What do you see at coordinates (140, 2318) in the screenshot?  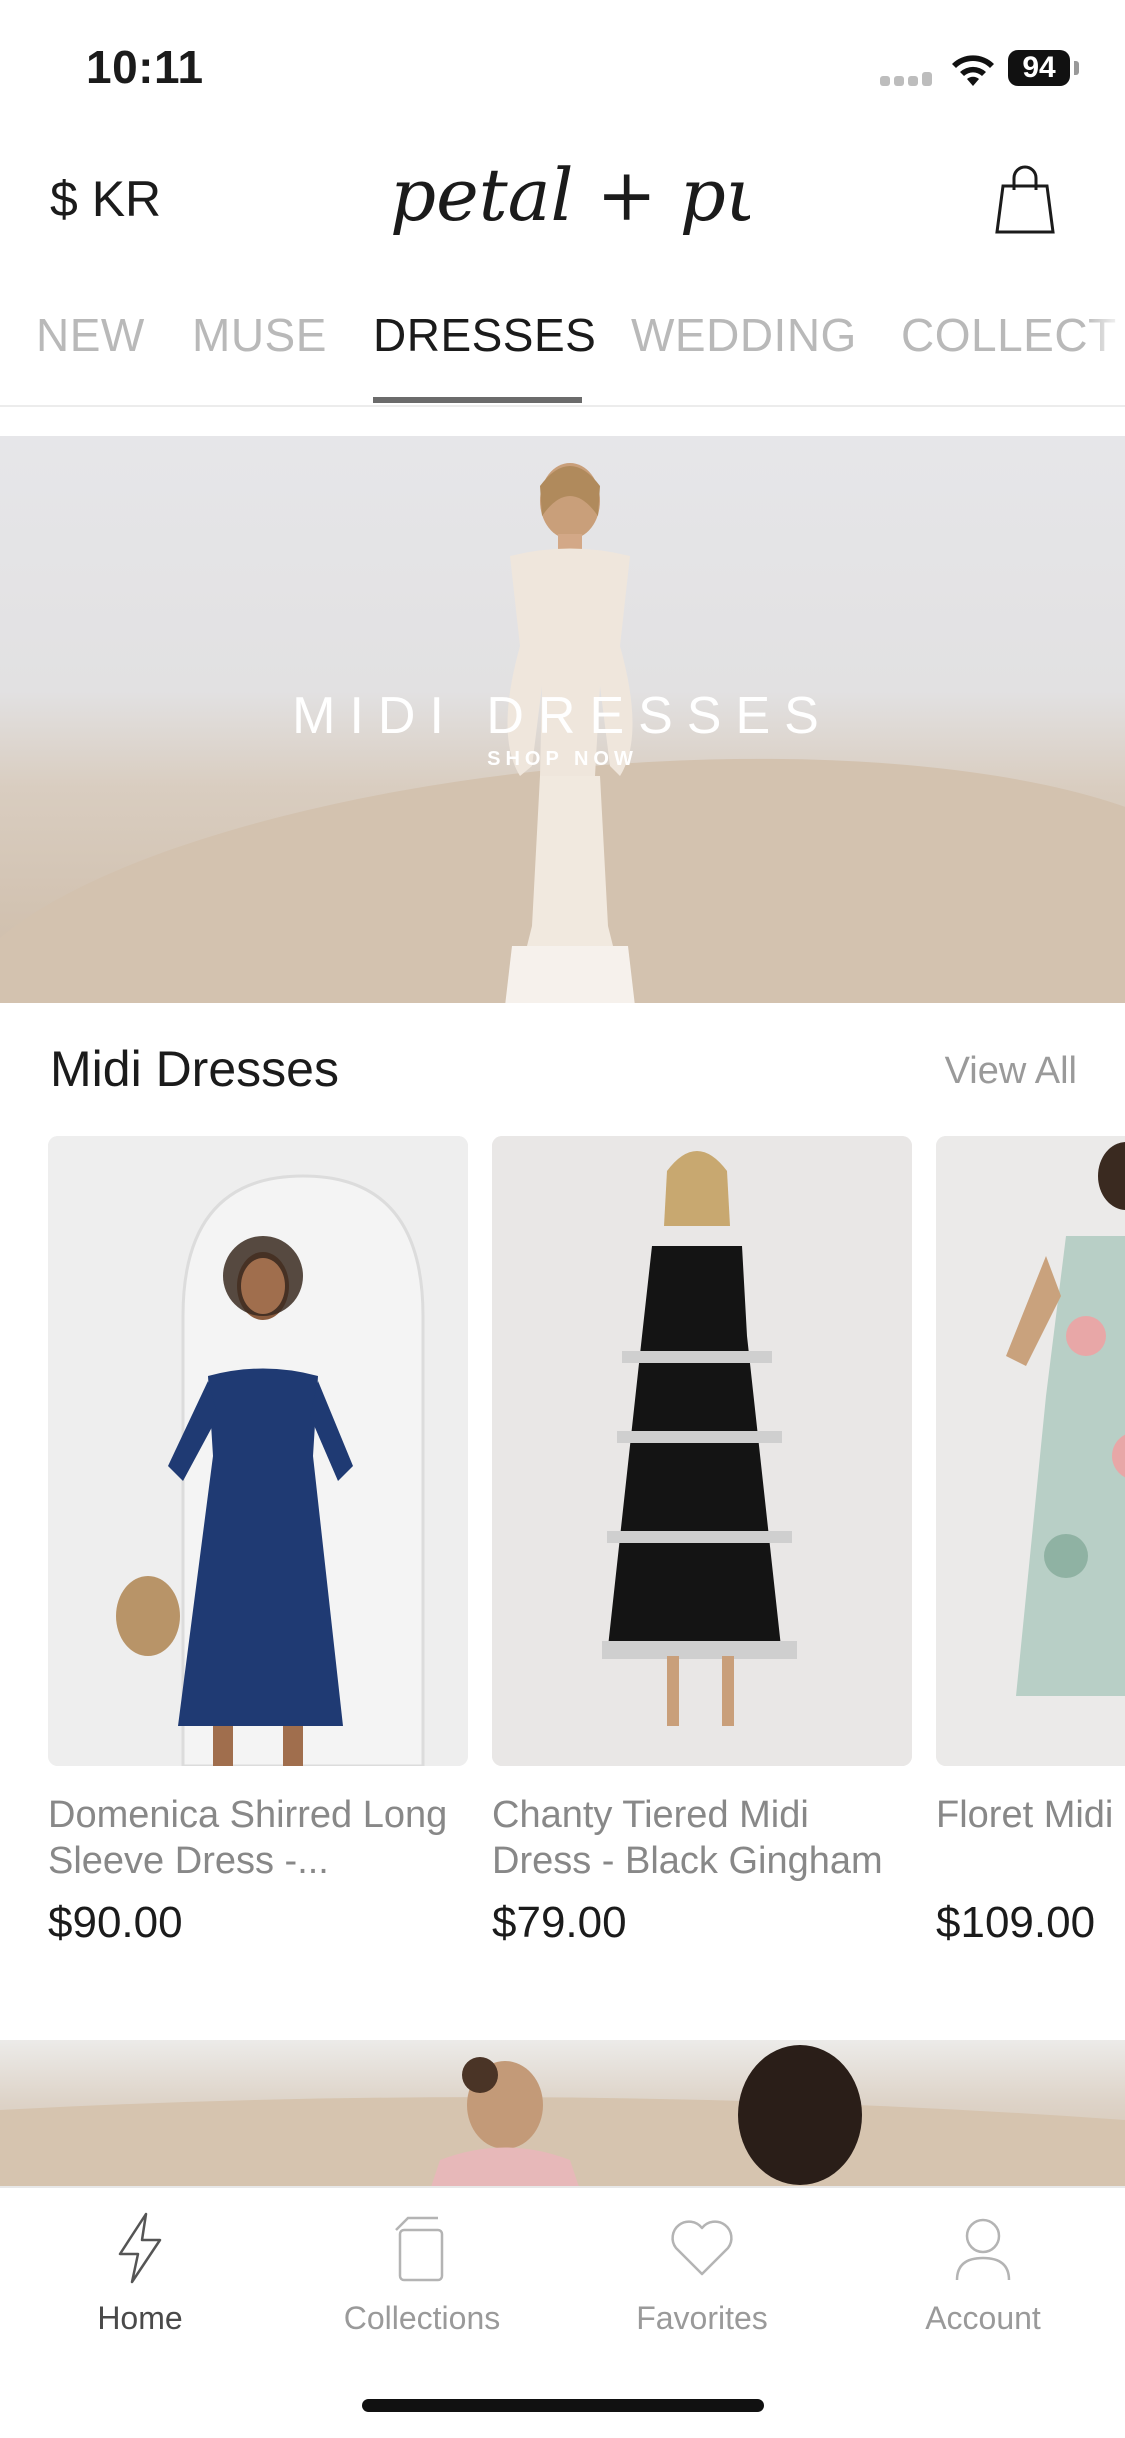 I see `nav-home-label: Home` at bounding box center [140, 2318].